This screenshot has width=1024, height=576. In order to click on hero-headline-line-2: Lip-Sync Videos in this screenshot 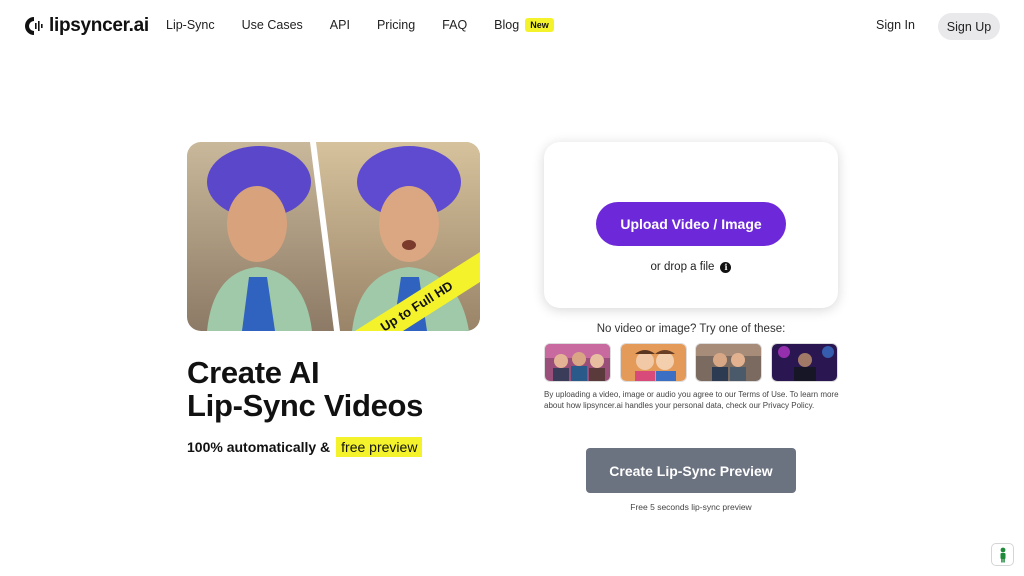, I will do `click(305, 405)`.